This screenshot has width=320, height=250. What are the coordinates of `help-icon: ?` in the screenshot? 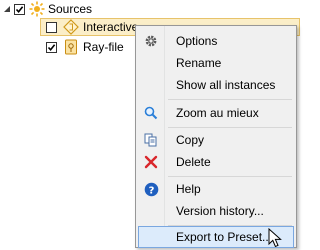 It's located at (151, 189).